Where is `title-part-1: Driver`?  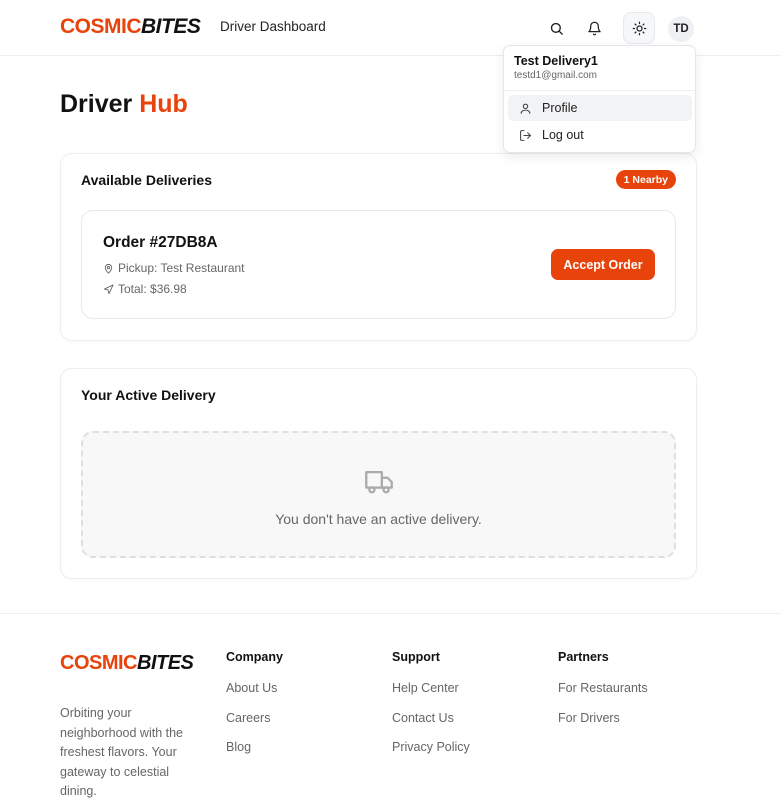 title-part-1: Driver is located at coordinates (96, 104).